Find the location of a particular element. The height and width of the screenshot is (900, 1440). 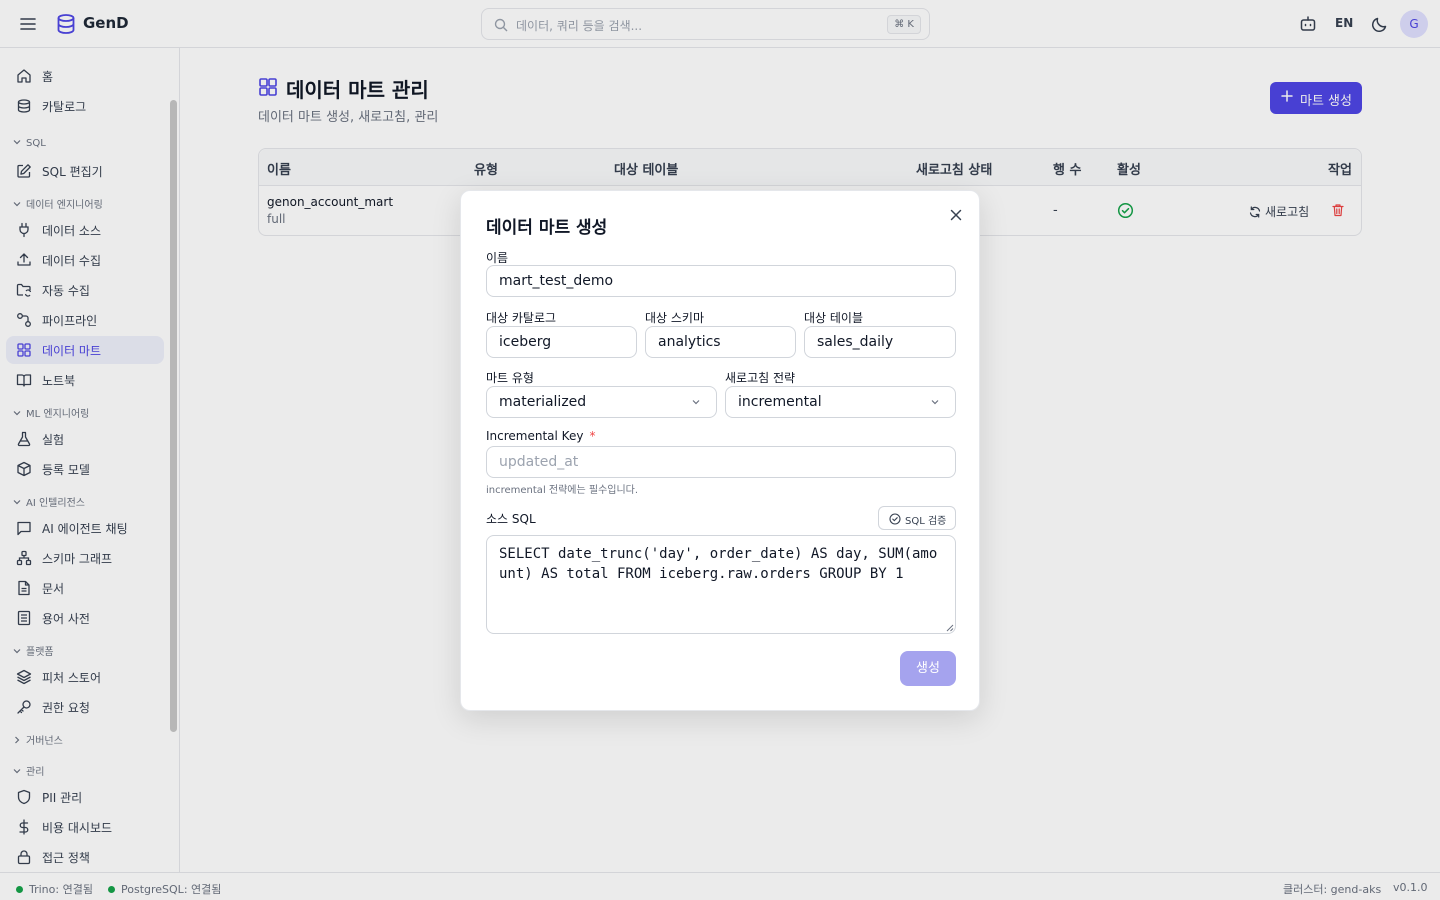

incremental-key-label: Incremental Key * is located at coordinates (540, 436).